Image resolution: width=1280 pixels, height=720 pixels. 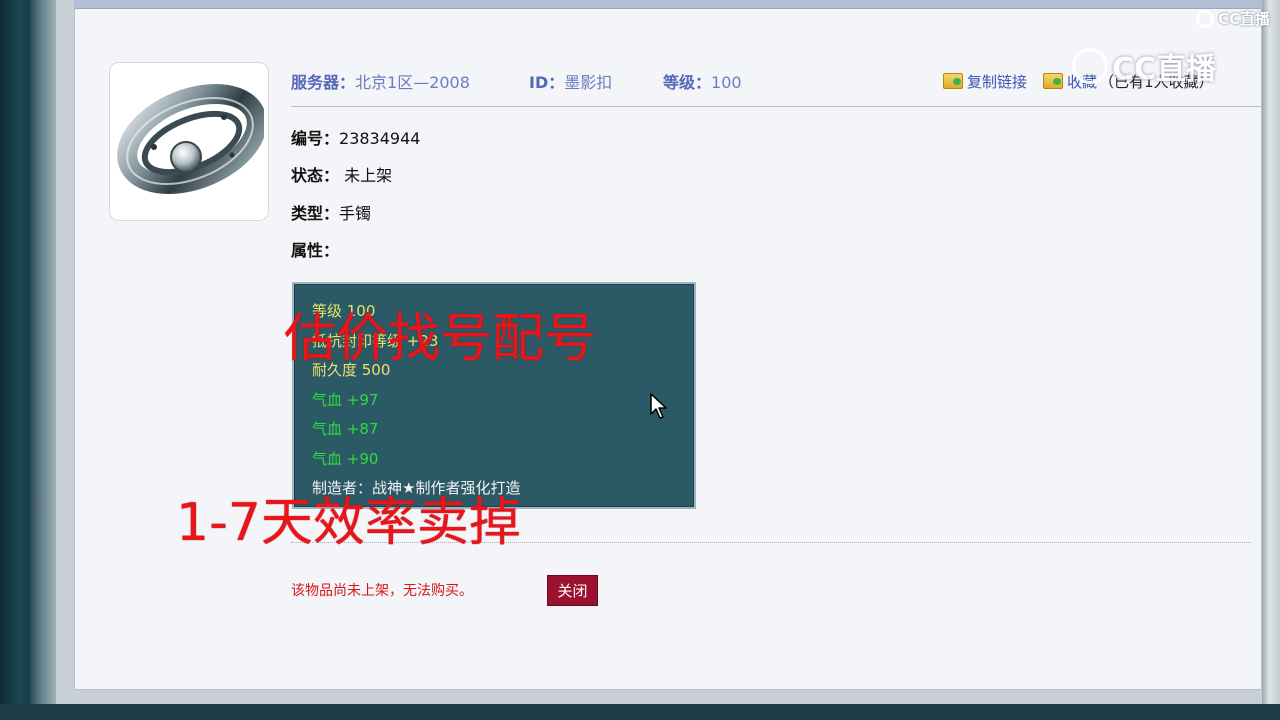 I want to click on overlay-caption-bottom: 1-7天效率卖掉, so click(x=348, y=523).